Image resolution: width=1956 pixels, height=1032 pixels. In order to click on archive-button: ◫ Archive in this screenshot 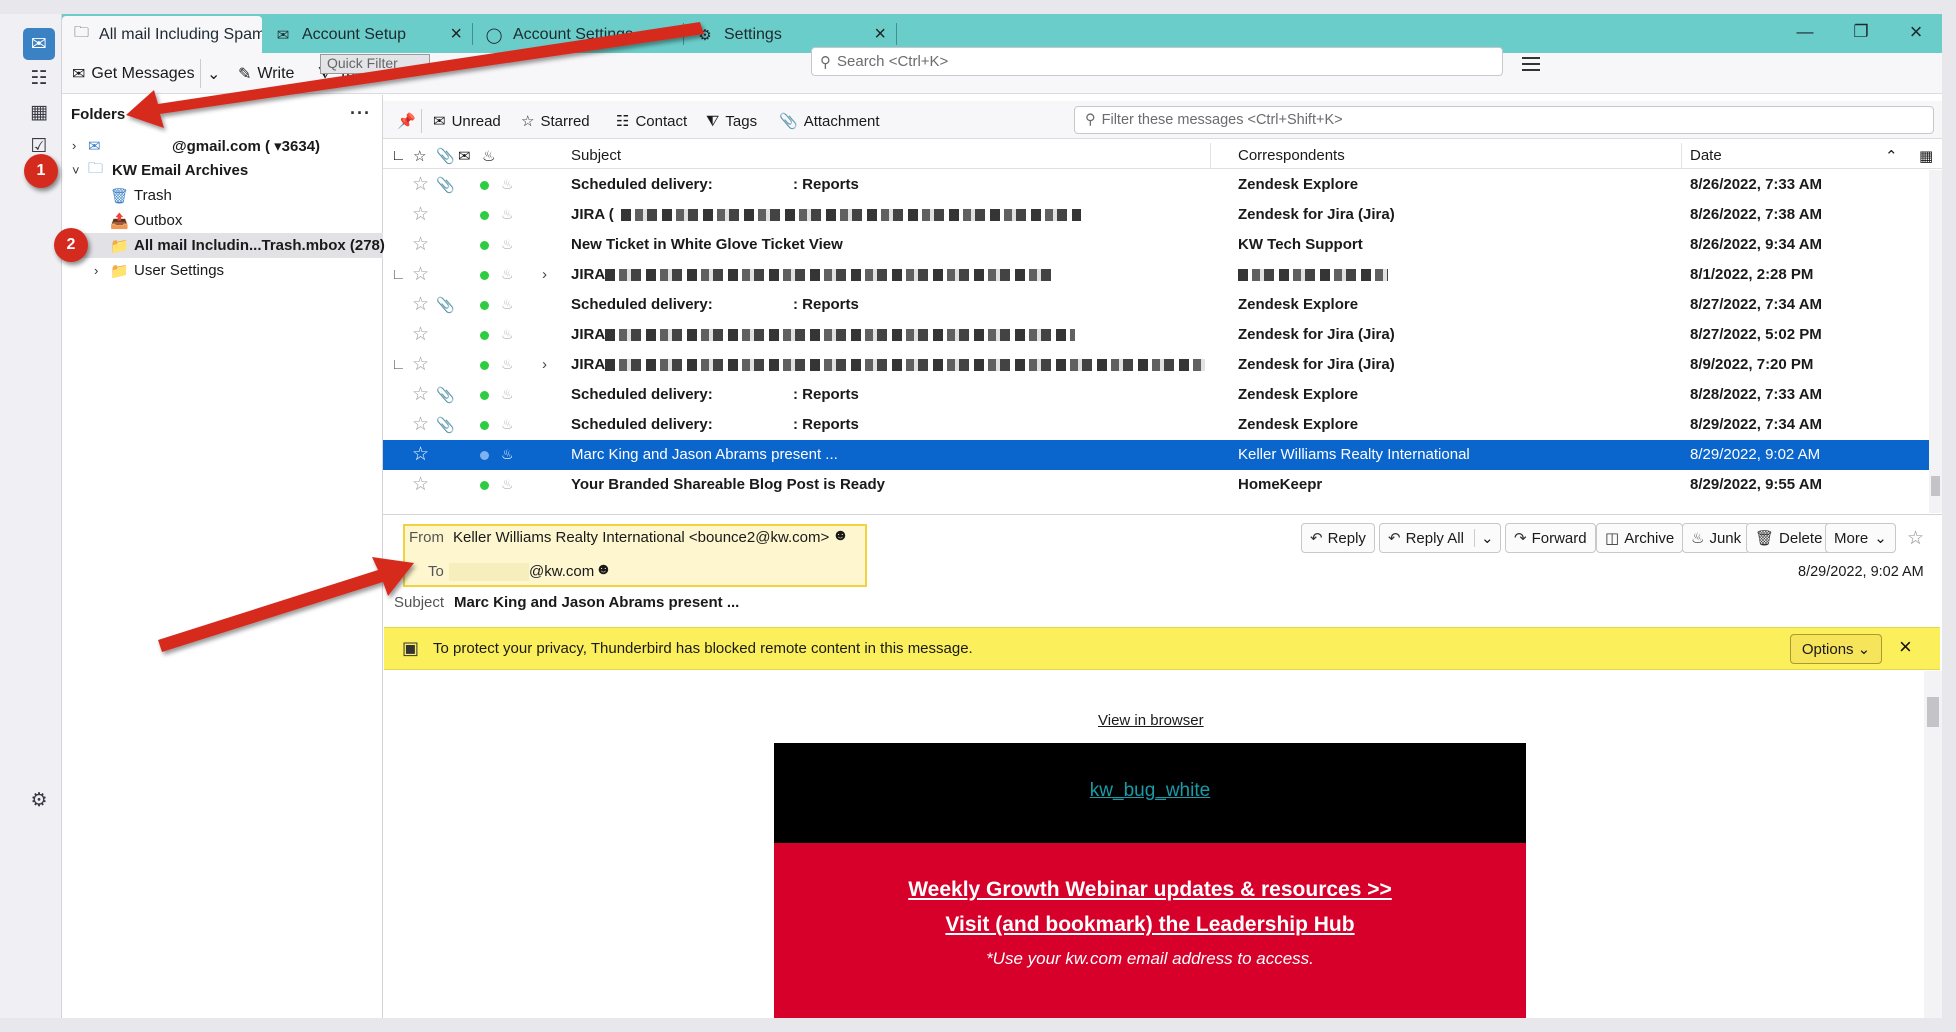, I will do `click(1640, 538)`.